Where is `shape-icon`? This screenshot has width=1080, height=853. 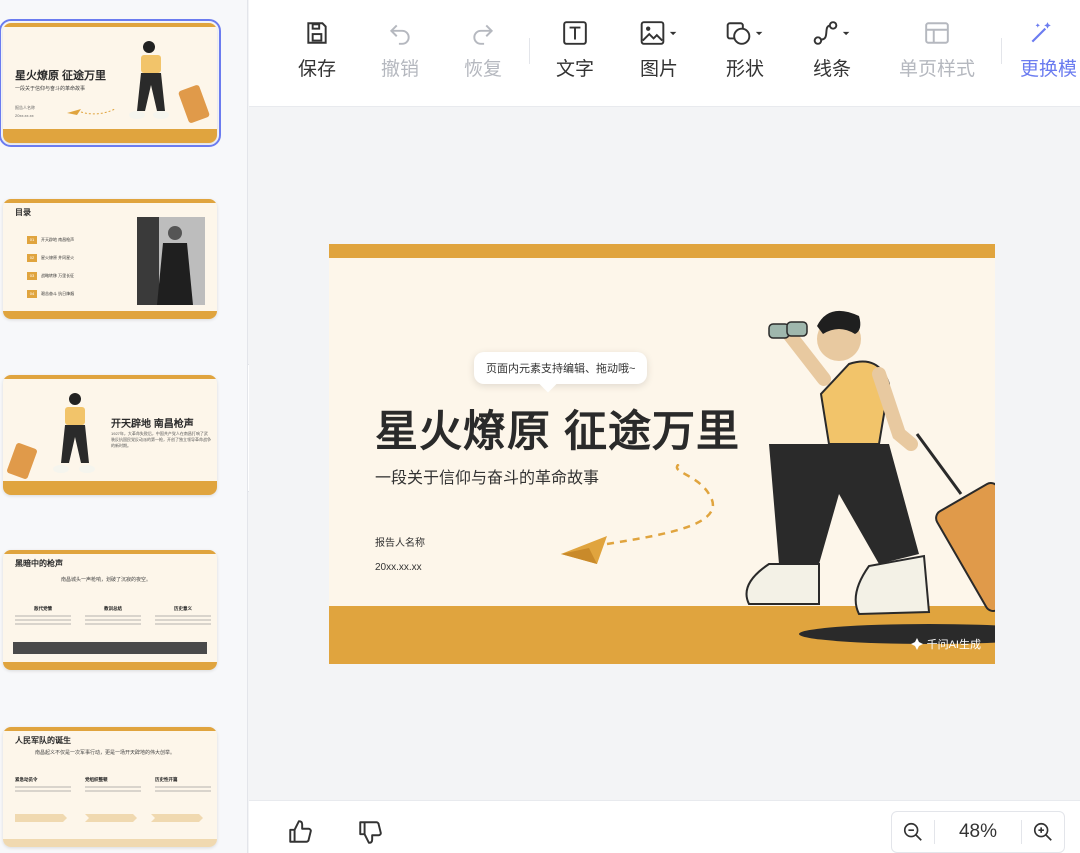 shape-icon is located at coordinates (744, 33).